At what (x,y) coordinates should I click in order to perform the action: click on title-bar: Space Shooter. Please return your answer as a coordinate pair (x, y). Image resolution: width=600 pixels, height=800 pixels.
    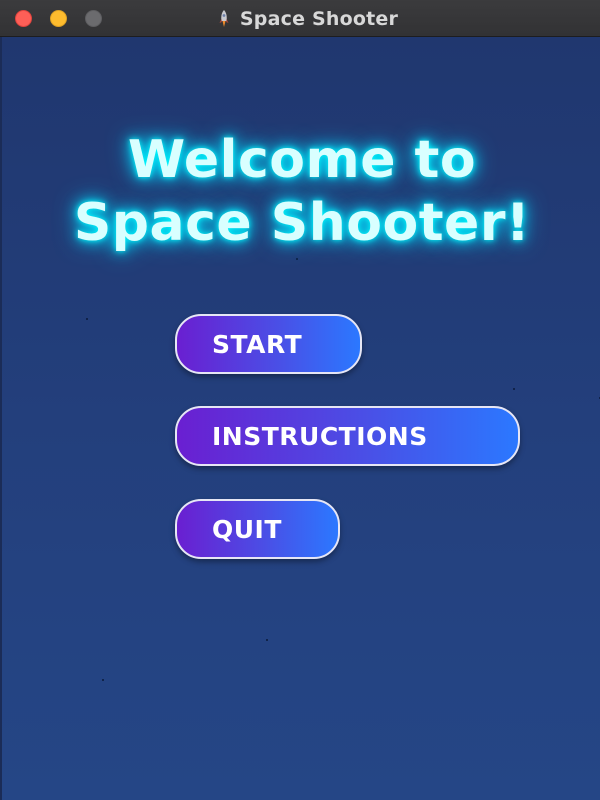
    Looking at the image, I should click on (300, 18).